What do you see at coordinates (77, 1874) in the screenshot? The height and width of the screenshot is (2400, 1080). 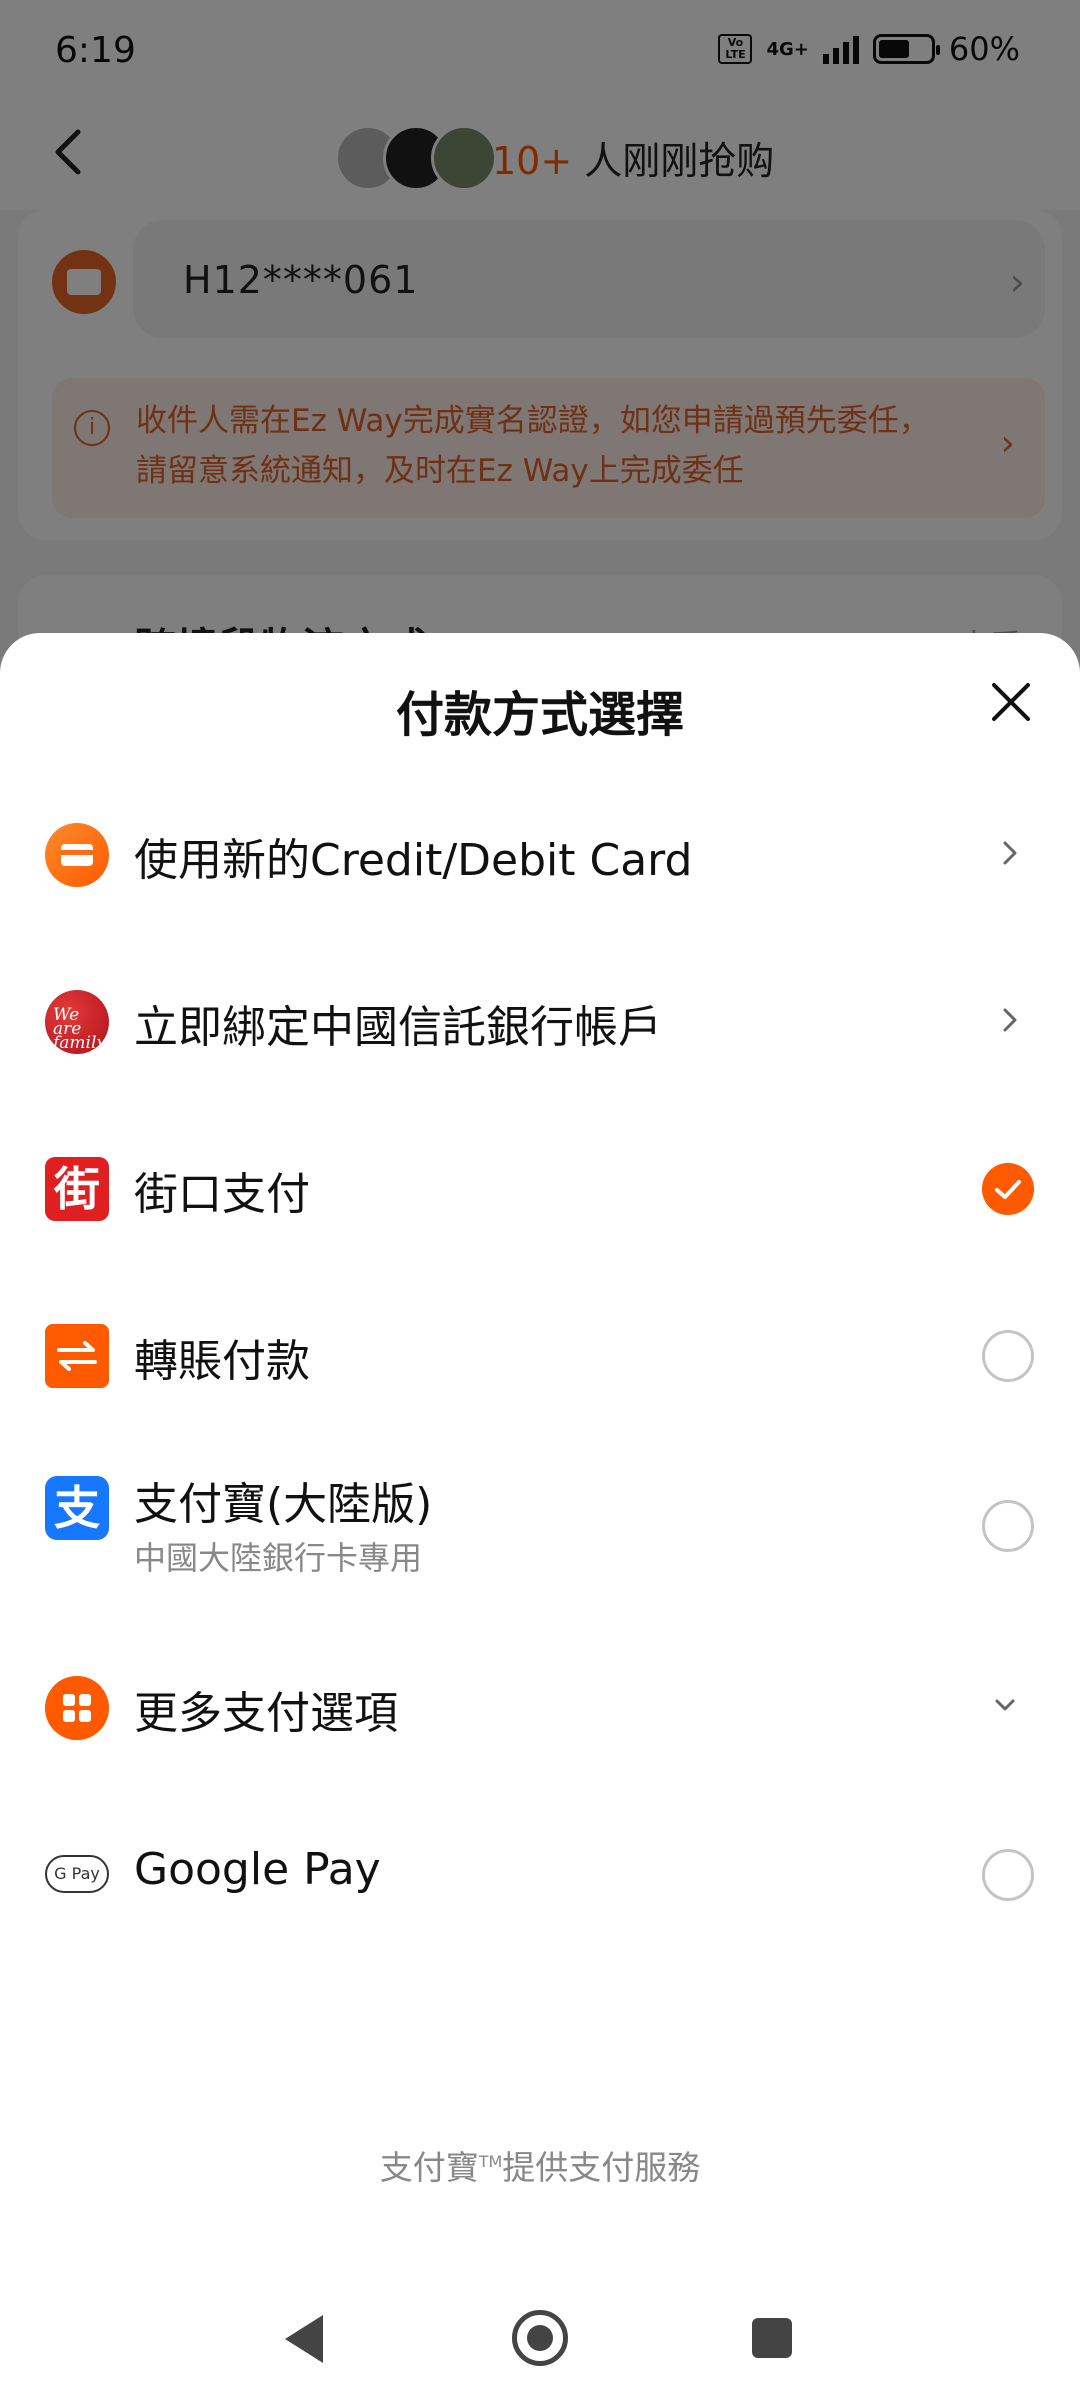 I see `google-pay-icon: G Pay` at bounding box center [77, 1874].